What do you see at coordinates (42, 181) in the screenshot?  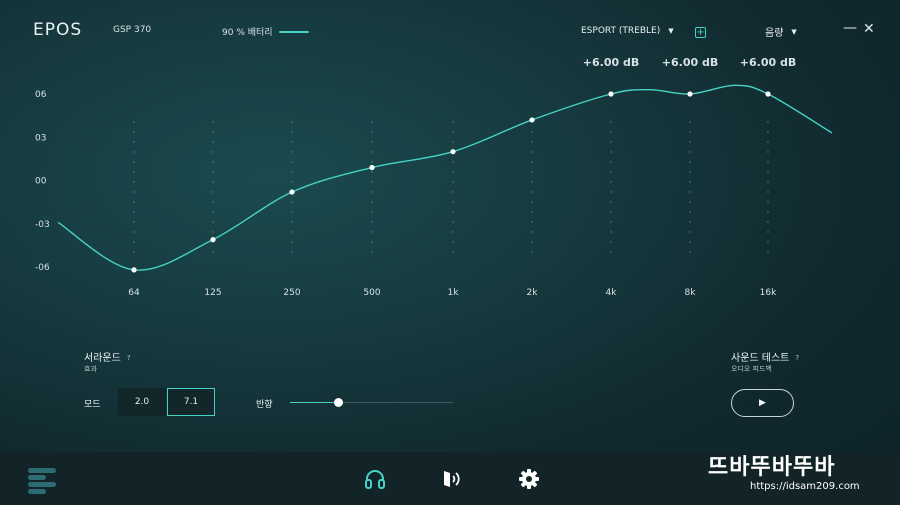 I see `eq-y-labels: 06 03 00 -03 -06` at bounding box center [42, 181].